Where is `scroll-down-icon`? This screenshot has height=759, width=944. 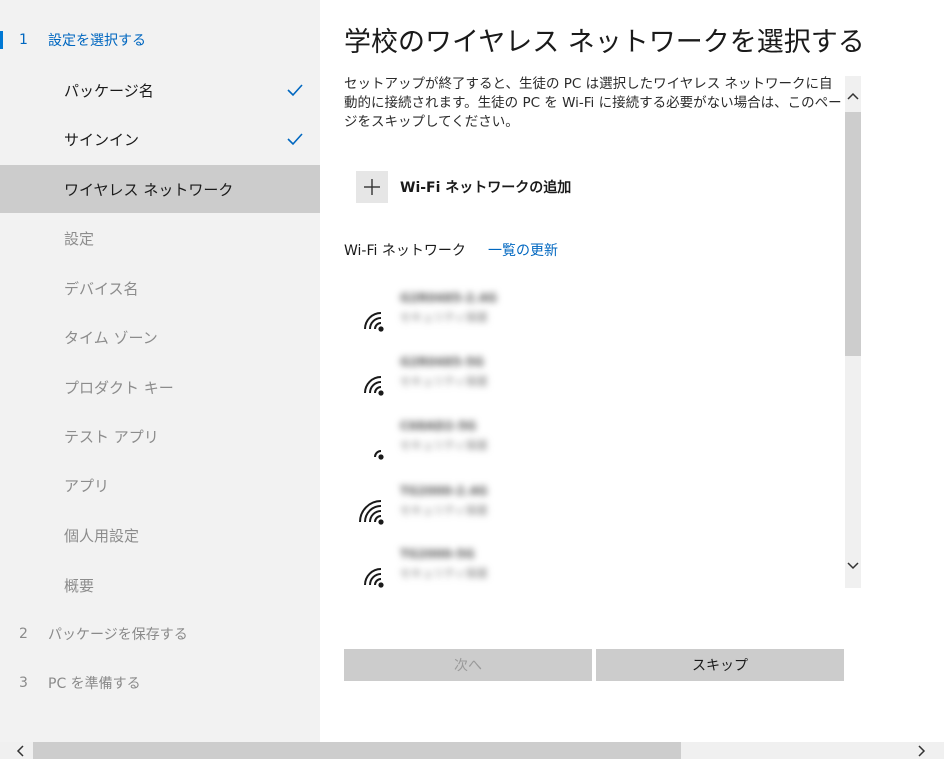 scroll-down-icon is located at coordinates (853, 566).